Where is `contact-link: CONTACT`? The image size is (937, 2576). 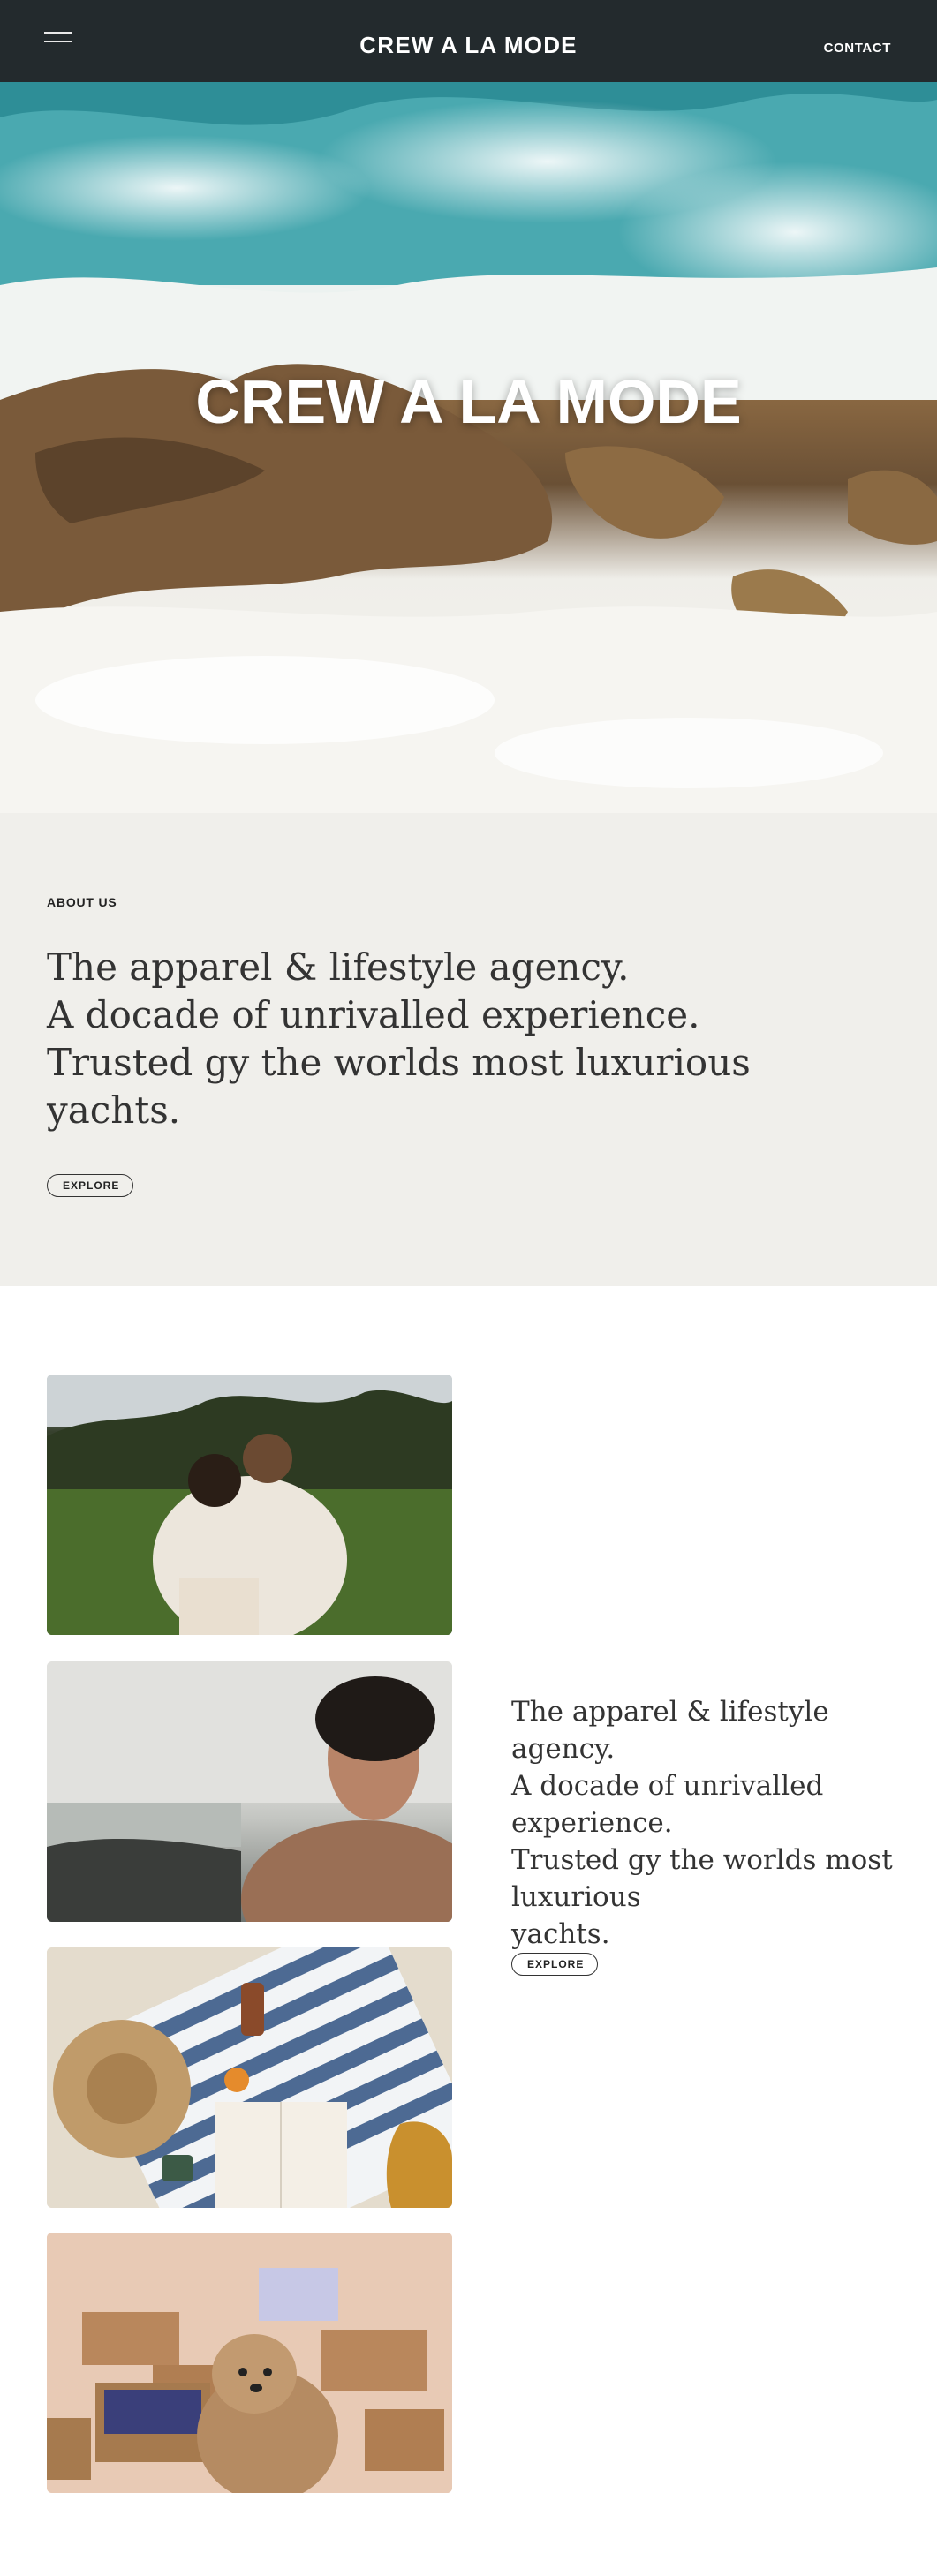 contact-link: CONTACT is located at coordinates (857, 49).